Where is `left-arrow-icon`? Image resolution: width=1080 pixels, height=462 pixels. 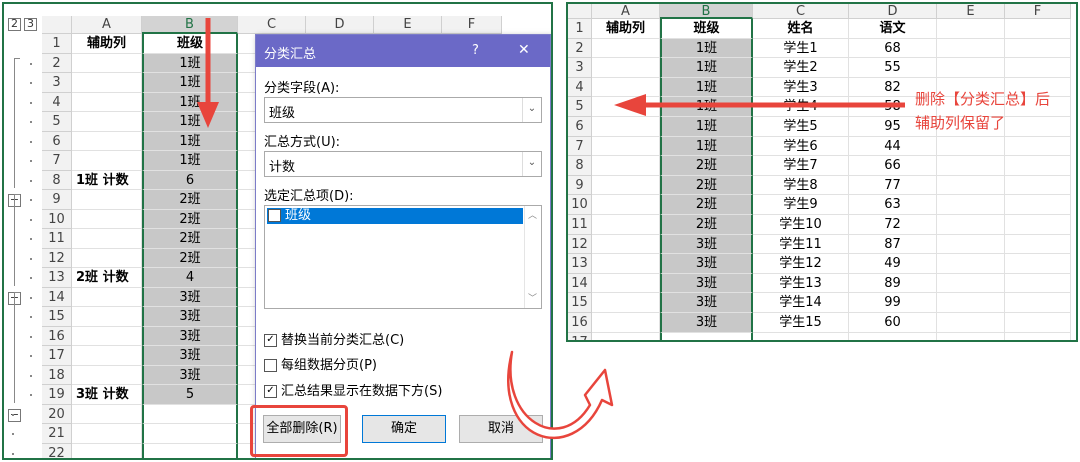 left-arrow-icon is located at coordinates (759, 105).